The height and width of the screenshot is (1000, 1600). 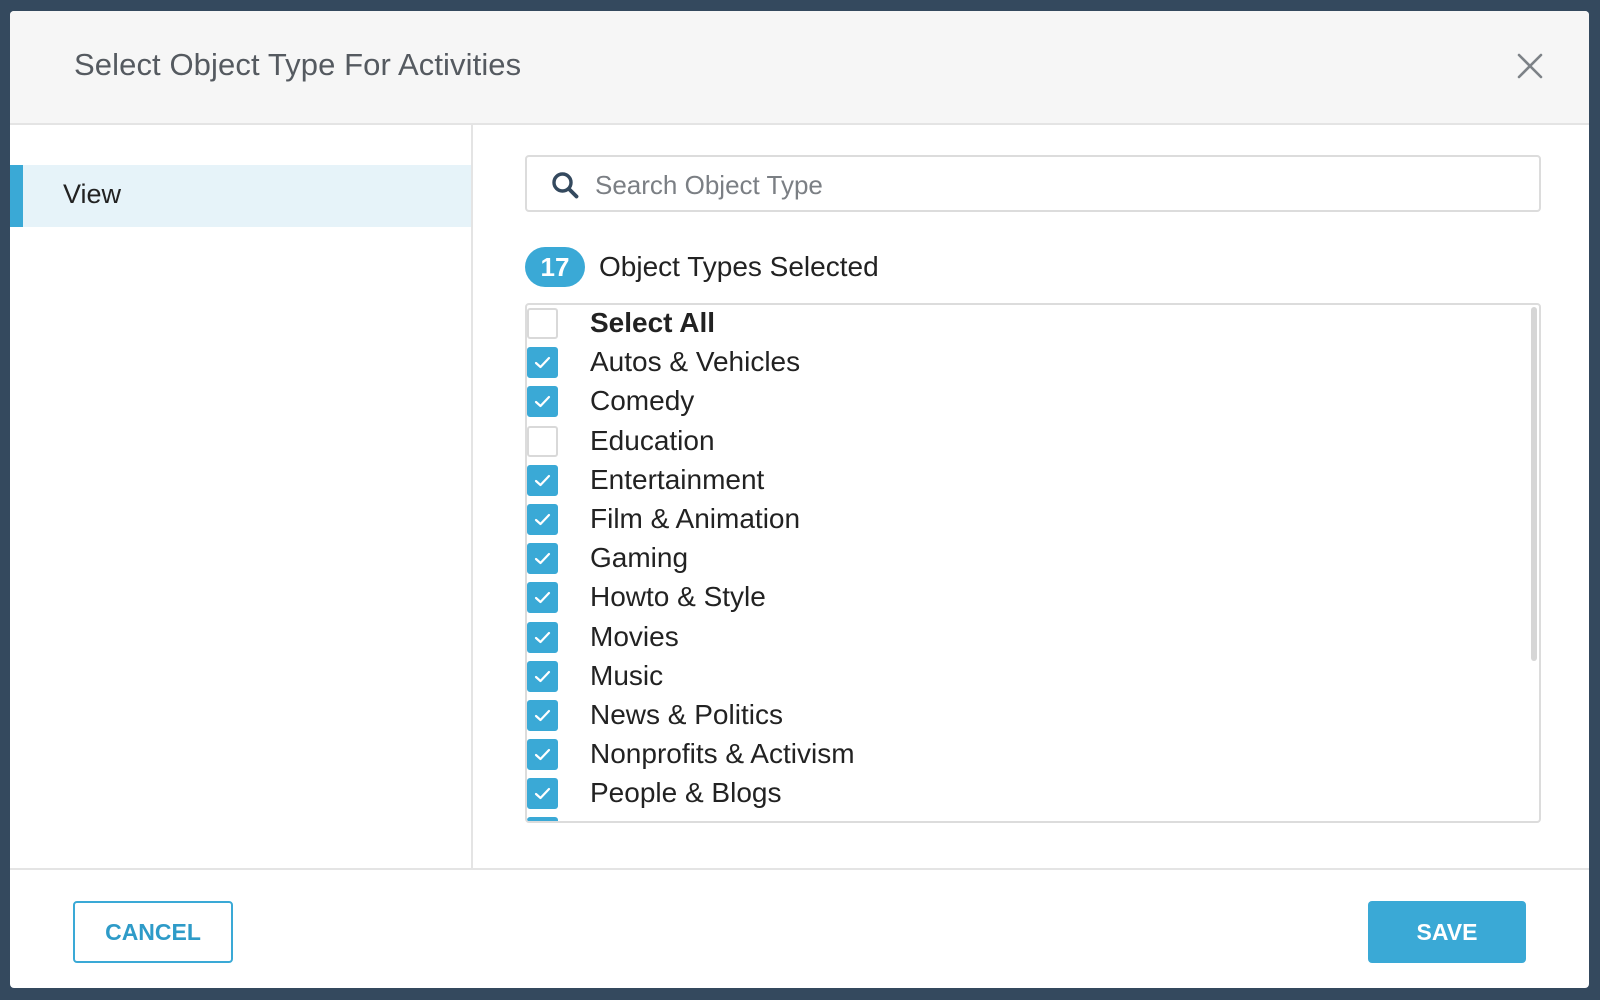 I want to click on select-all-label: Select All, so click(x=653, y=322).